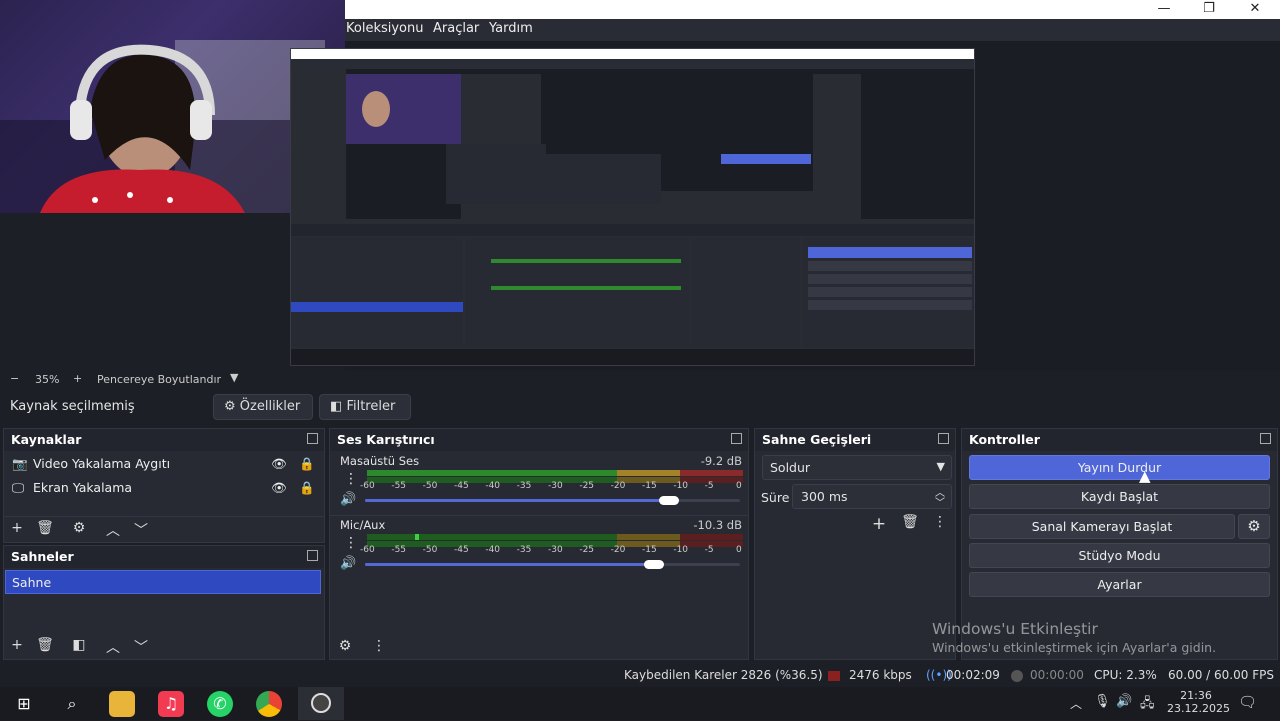 This screenshot has width=1280, height=721. What do you see at coordinates (1119, 496) in the screenshot?
I see `start-record-button: Kaydı Başlat` at bounding box center [1119, 496].